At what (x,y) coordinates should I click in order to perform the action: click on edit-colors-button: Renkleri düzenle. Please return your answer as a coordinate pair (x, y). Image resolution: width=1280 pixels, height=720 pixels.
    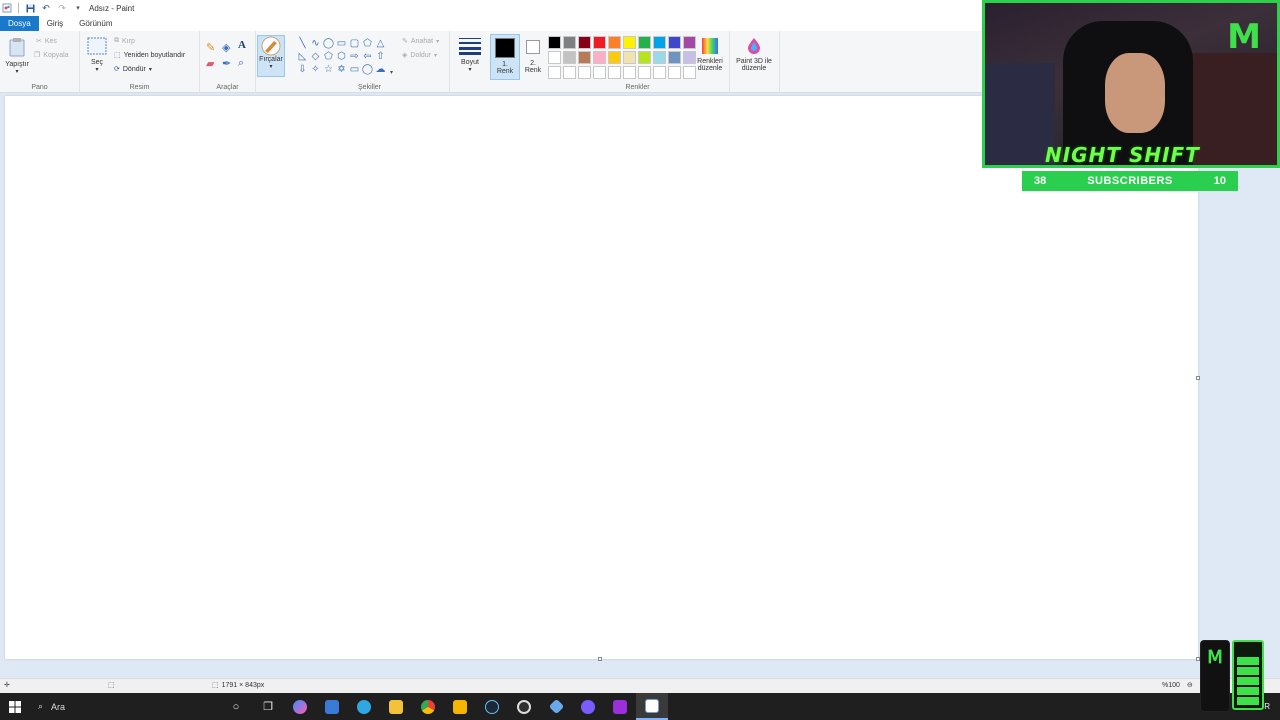
    Looking at the image, I should click on (710, 54).